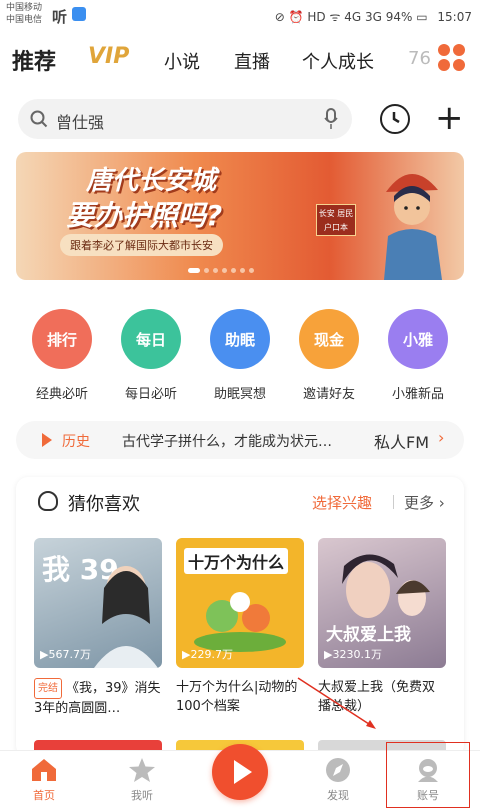 The height and width of the screenshot is (810, 480). What do you see at coordinates (252, 61) in the screenshot?
I see `tab-live: 直播` at bounding box center [252, 61].